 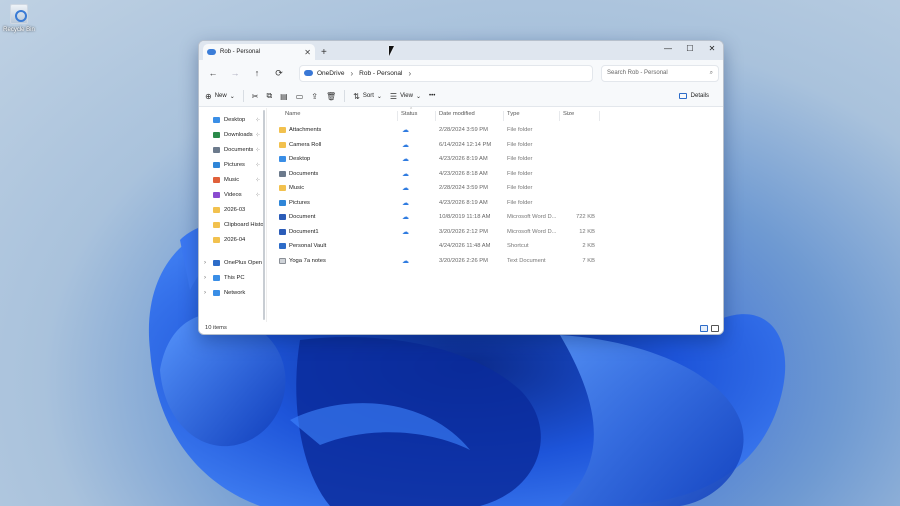 What do you see at coordinates (284, 96) in the screenshot?
I see `paste-button: ▤` at bounding box center [284, 96].